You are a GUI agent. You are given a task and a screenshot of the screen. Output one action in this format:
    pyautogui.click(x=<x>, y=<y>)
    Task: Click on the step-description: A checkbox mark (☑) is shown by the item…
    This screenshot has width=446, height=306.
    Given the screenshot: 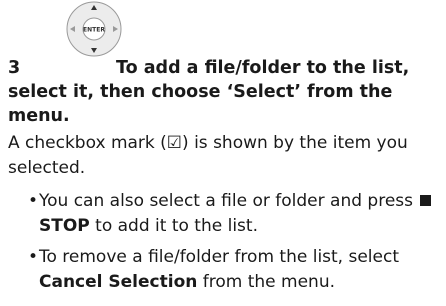 What is the action you would take?
    pyautogui.click(x=208, y=155)
    